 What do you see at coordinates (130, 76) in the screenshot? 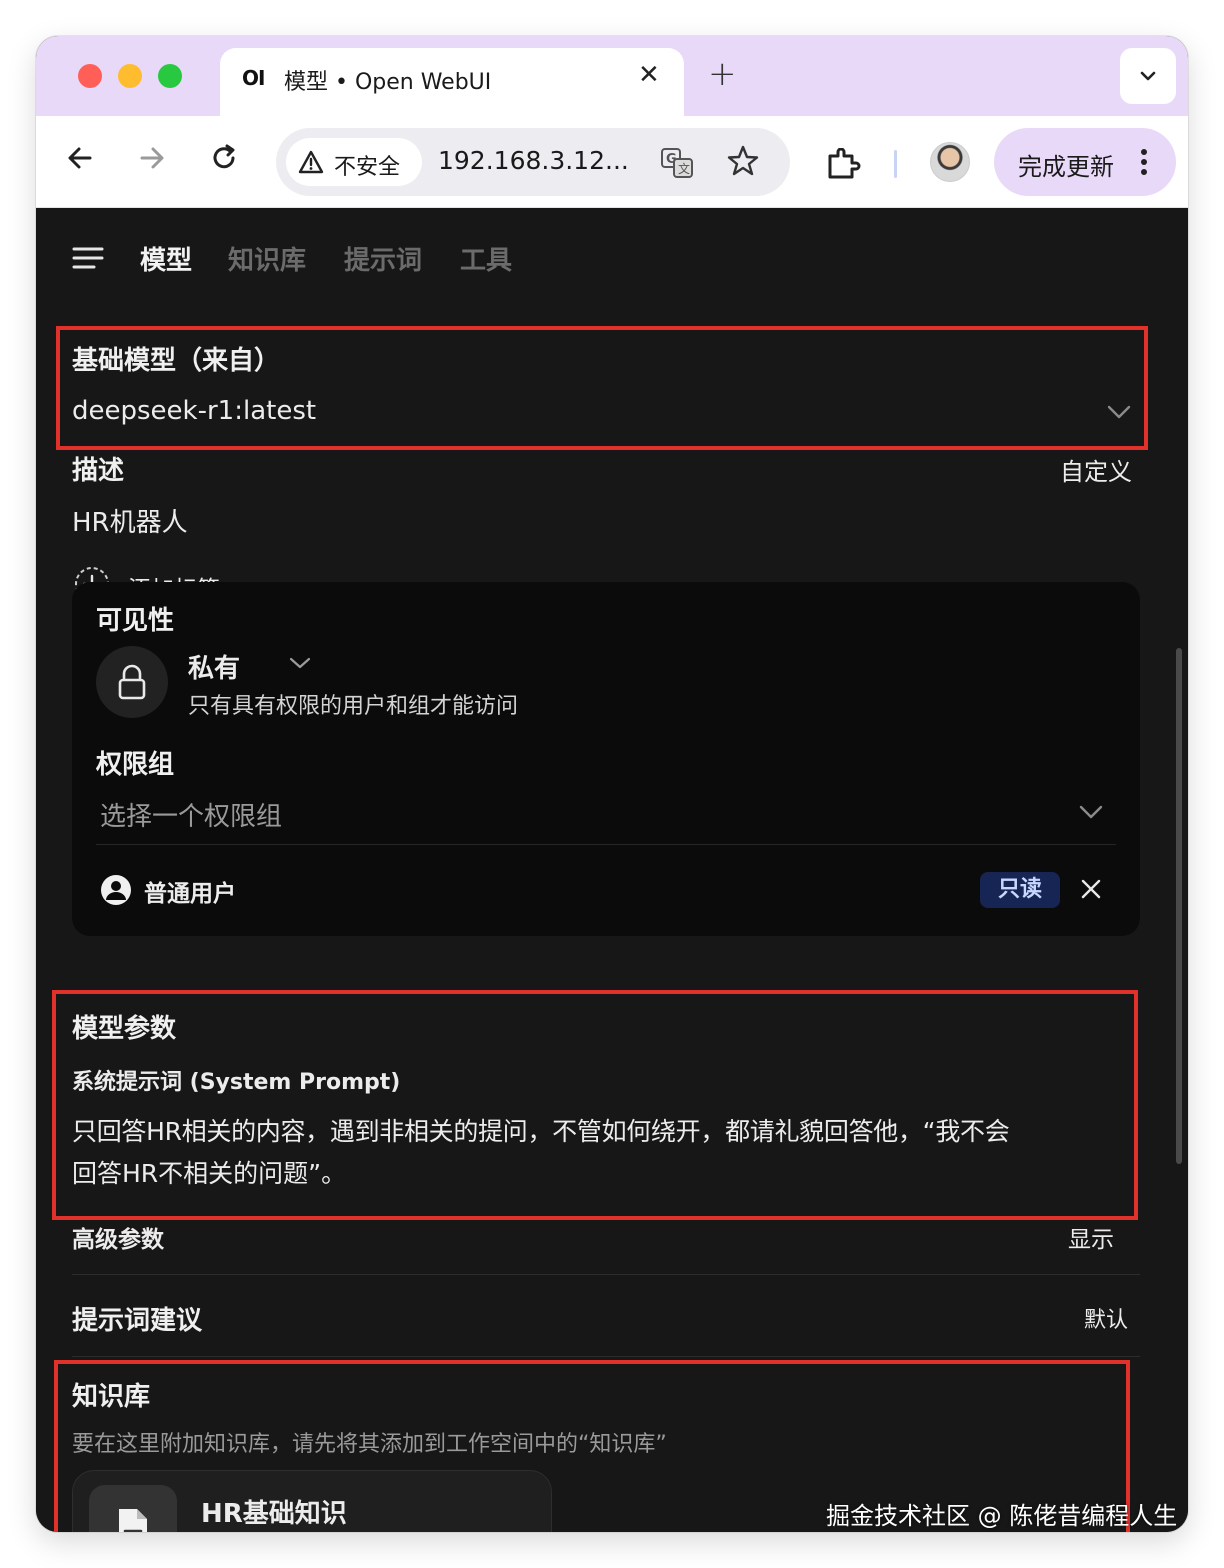
I see `window-minimize-button` at bounding box center [130, 76].